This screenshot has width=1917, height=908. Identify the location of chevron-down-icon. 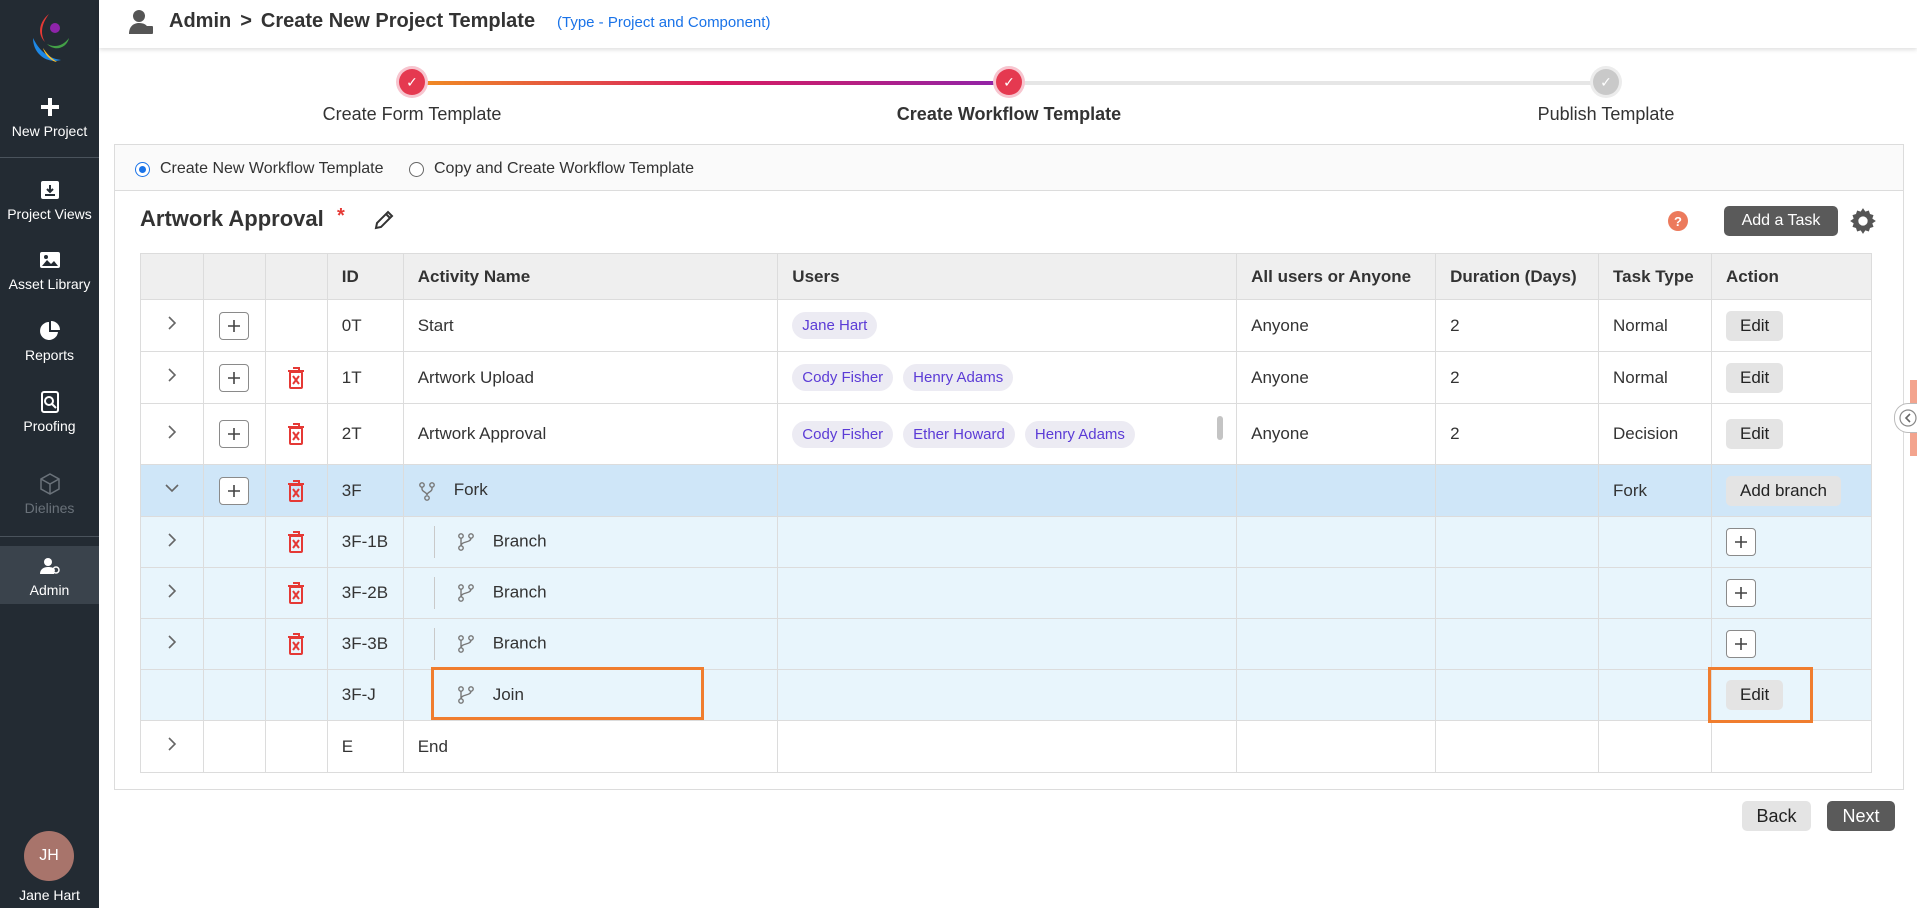
(172, 488).